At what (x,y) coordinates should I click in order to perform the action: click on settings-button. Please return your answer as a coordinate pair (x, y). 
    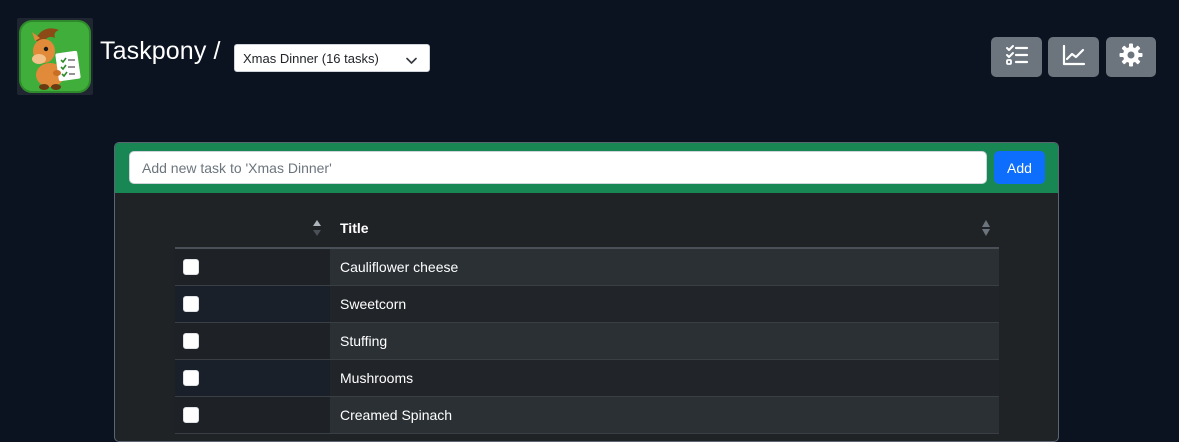
    Looking at the image, I should click on (1131, 57).